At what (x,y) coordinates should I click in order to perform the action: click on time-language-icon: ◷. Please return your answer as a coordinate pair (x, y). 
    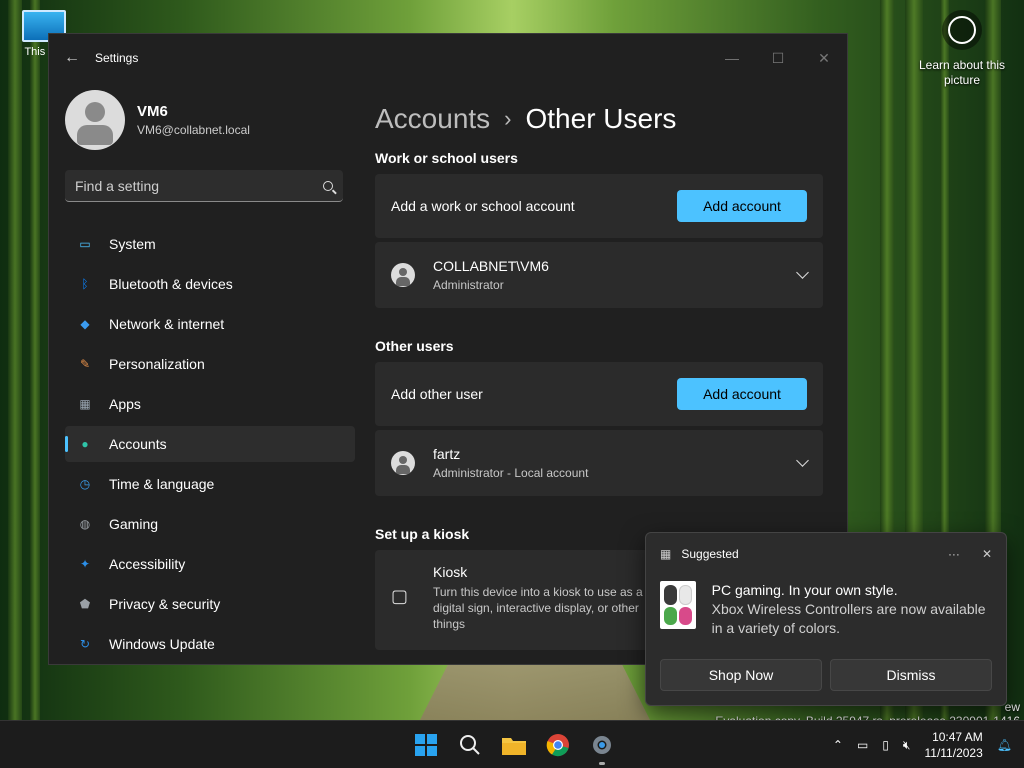
    Looking at the image, I should click on (85, 484).